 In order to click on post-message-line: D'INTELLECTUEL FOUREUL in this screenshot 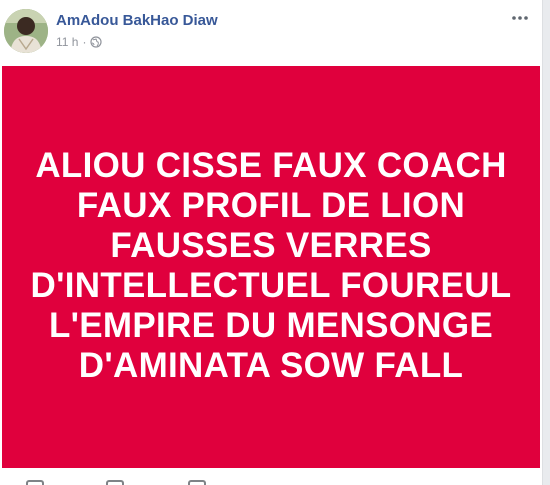, I will do `click(271, 285)`.